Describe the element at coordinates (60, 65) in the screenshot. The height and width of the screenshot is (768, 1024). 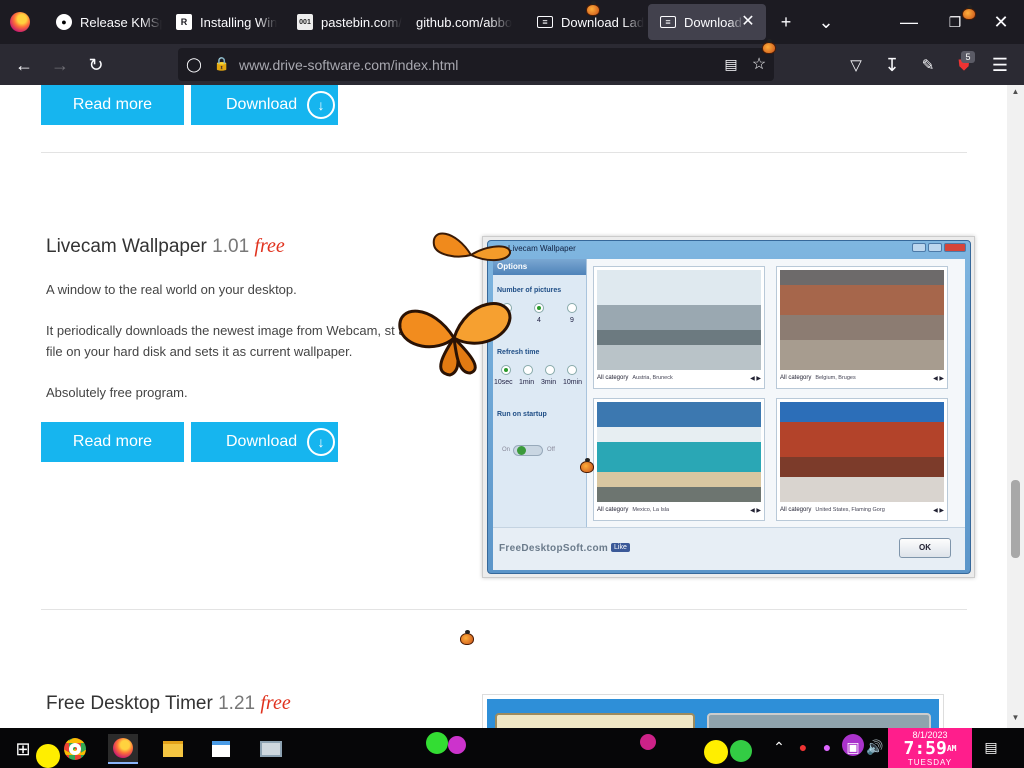
I see `forward-button: →` at that location.